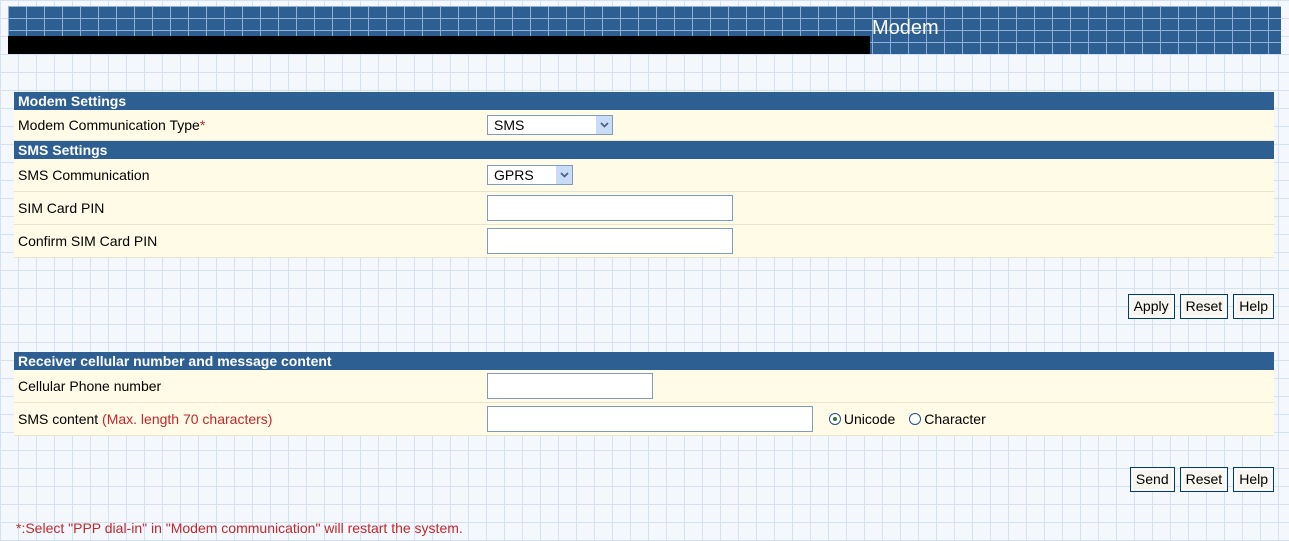 This screenshot has width=1289, height=541. What do you see at coordinates (878, 125) in the screenshot?
I see `comm-type-value-cell: SMS` at bounding box center [878, 125].